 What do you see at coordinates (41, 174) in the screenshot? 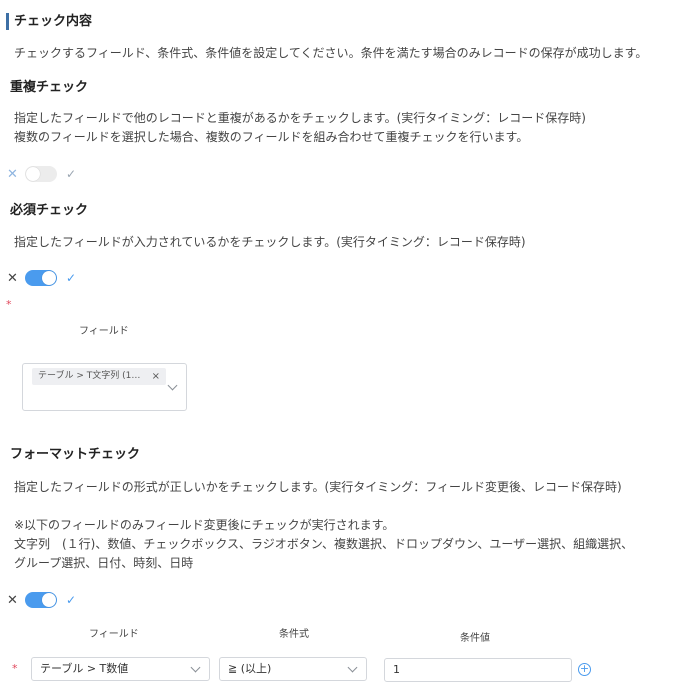
I see `duplicate-check-toggle` at bounding box center [41, 174].